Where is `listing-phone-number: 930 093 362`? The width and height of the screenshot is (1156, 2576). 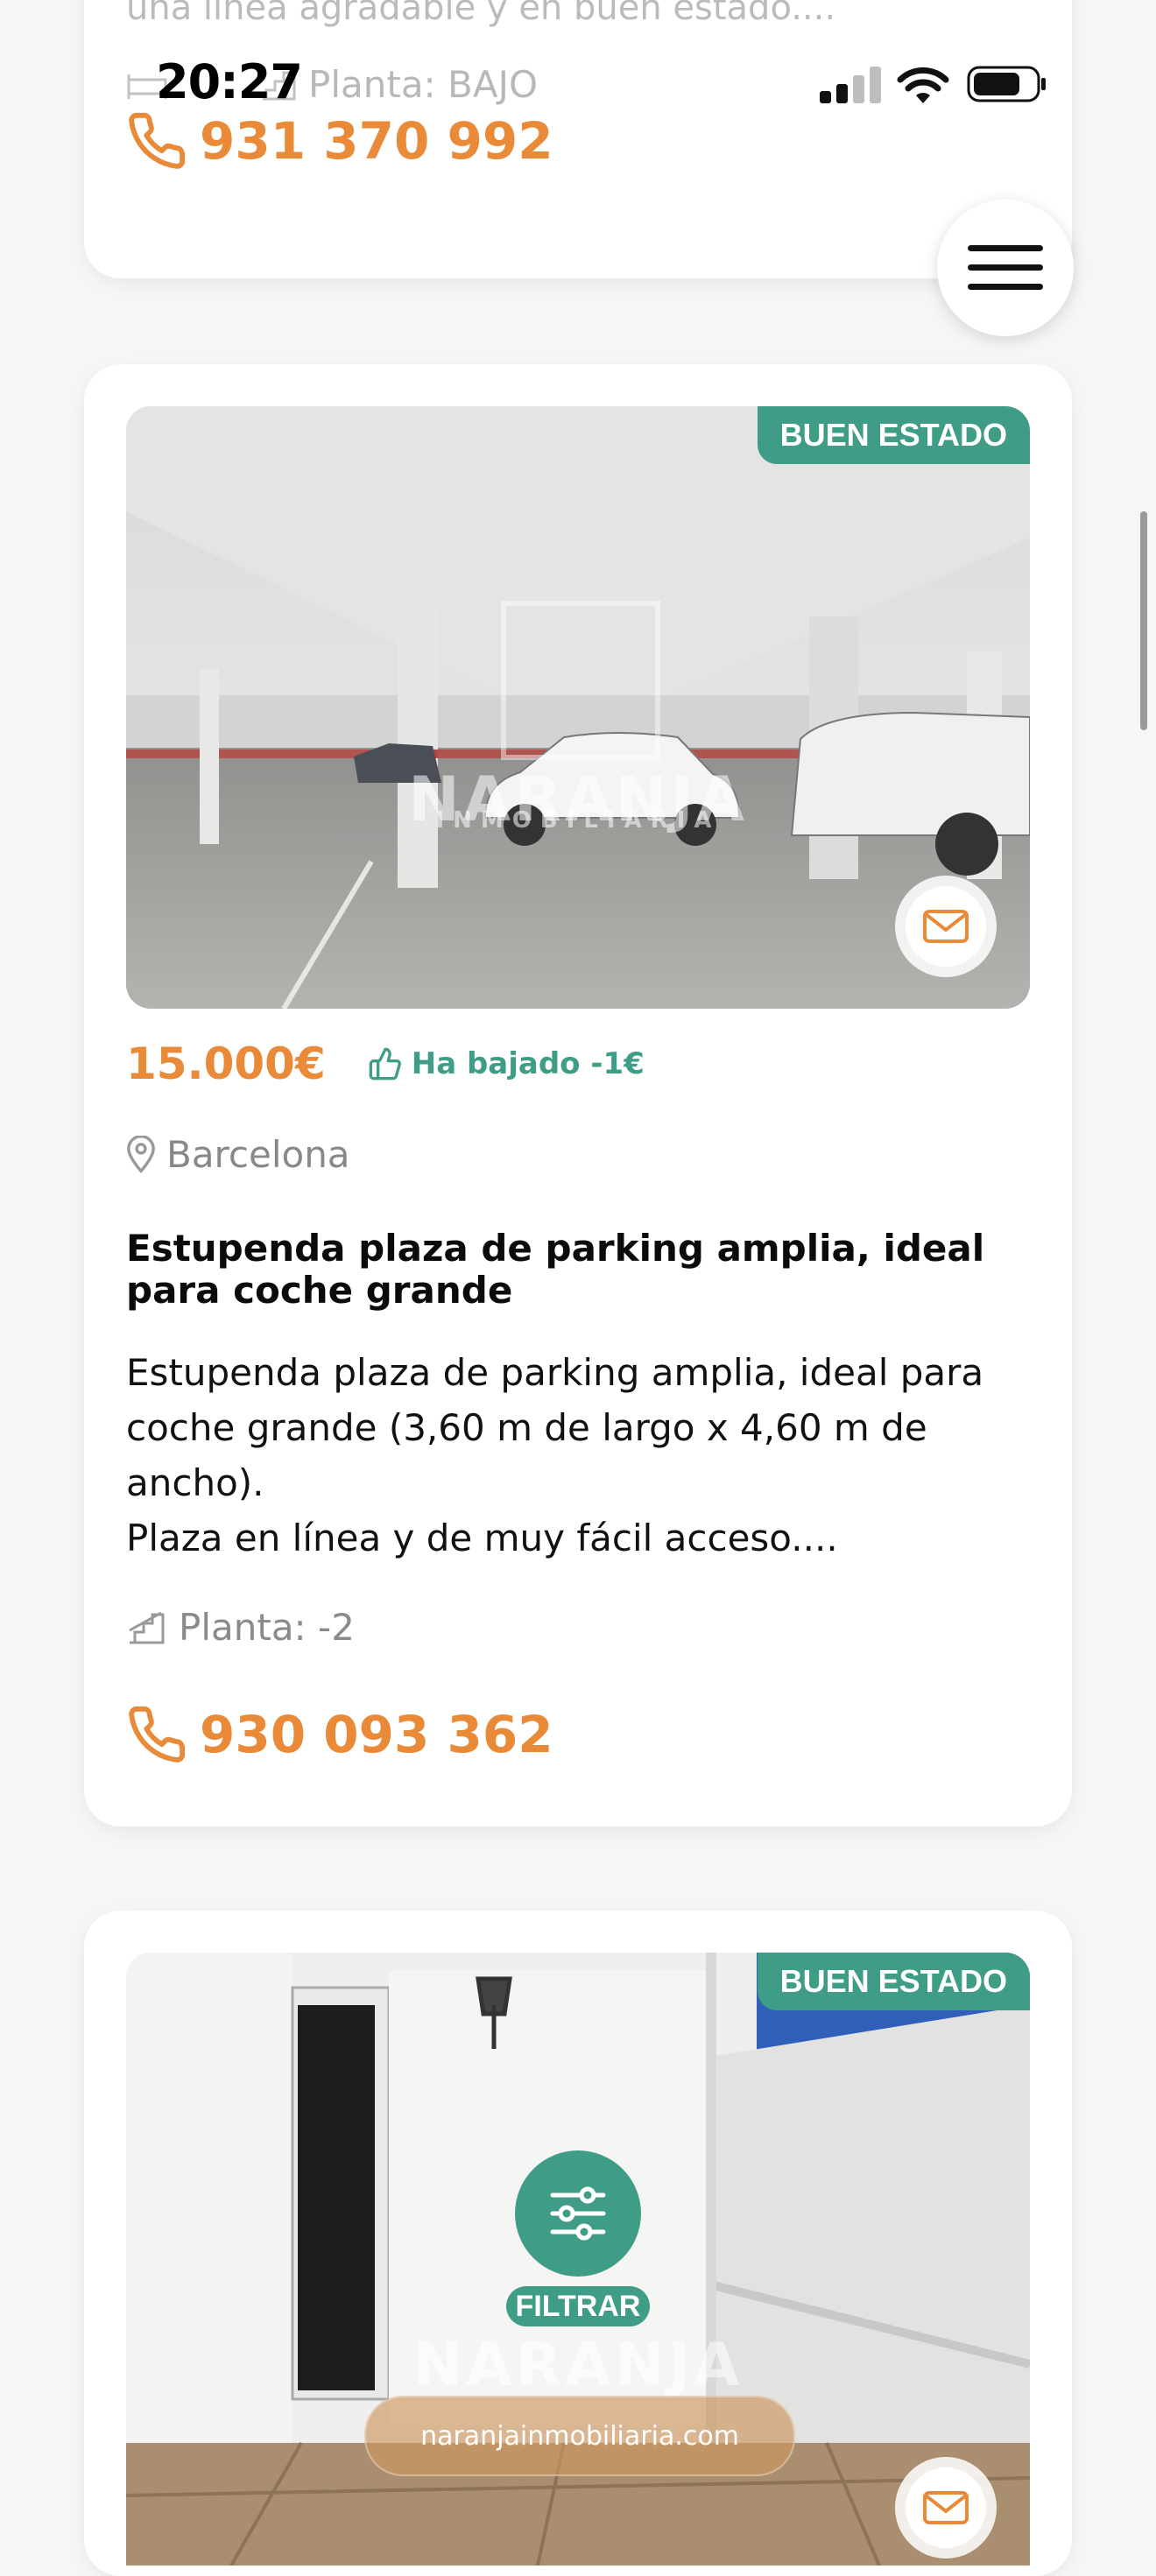
listing-phone-number: 930 093 362 is located at coordinates (376, 1734).